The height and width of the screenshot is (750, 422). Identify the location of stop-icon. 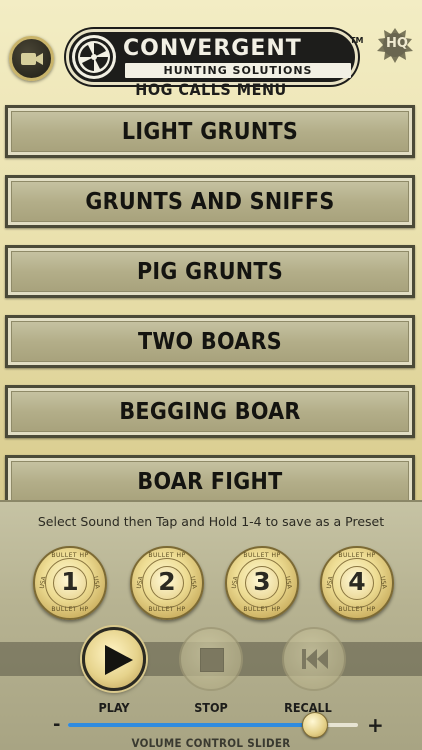
(212, 660).